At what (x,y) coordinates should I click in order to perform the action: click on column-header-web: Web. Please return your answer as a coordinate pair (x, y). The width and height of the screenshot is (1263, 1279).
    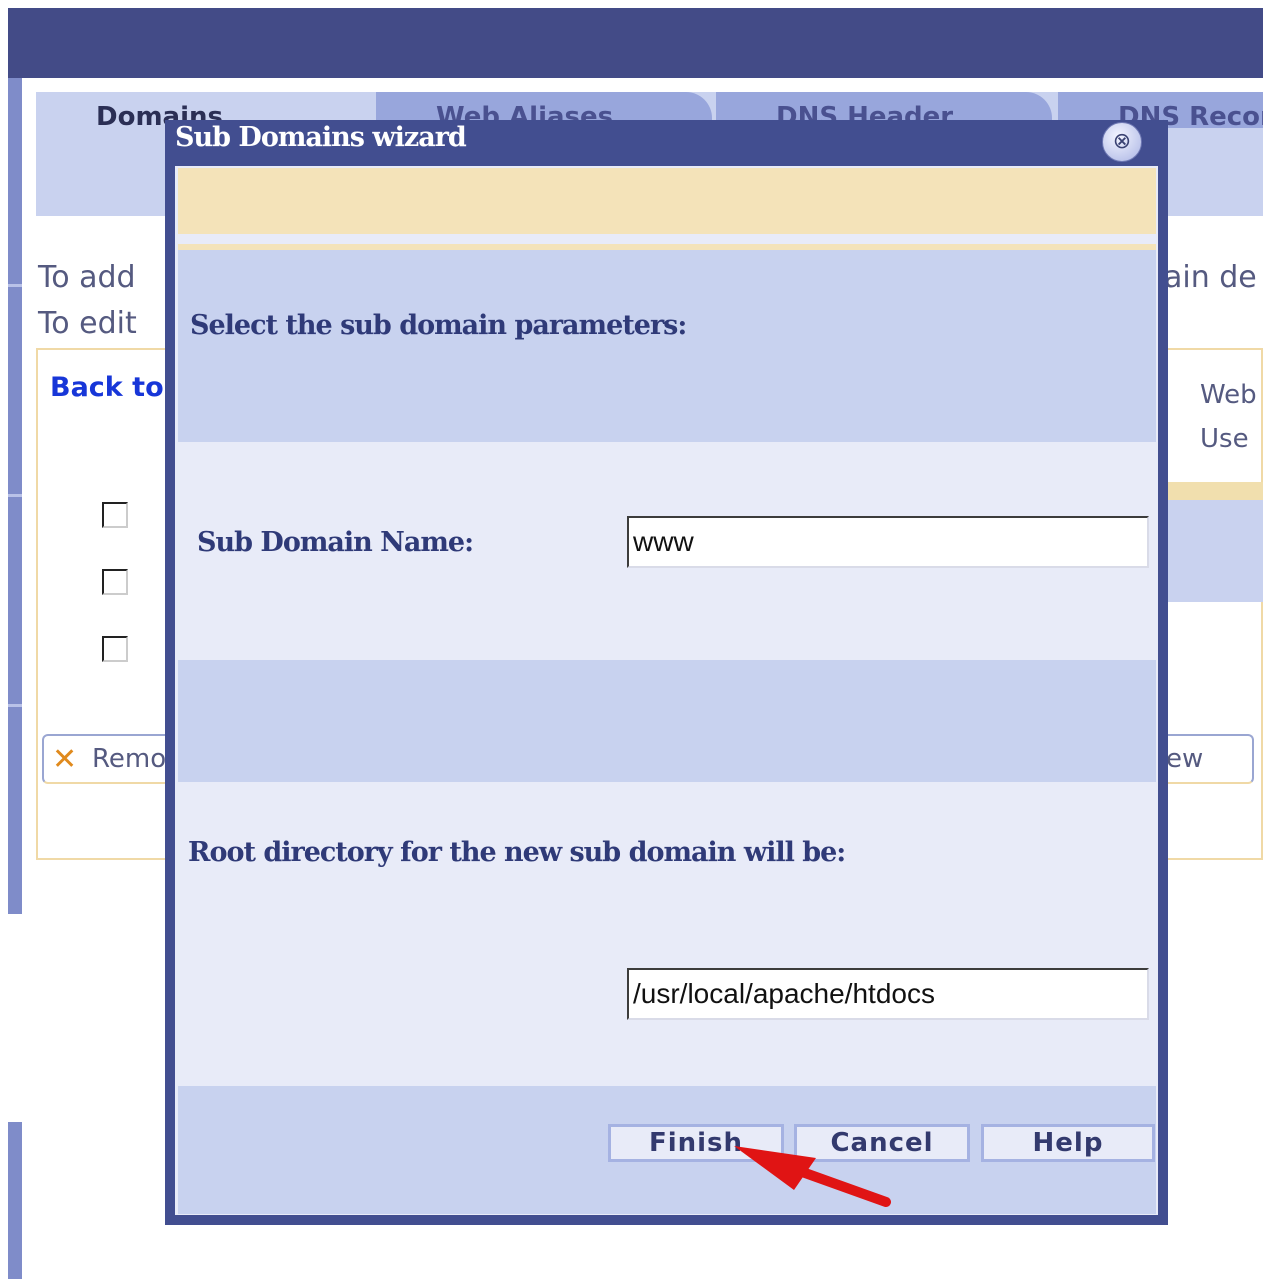
    Looking at the image, I should click on (1228, 395).